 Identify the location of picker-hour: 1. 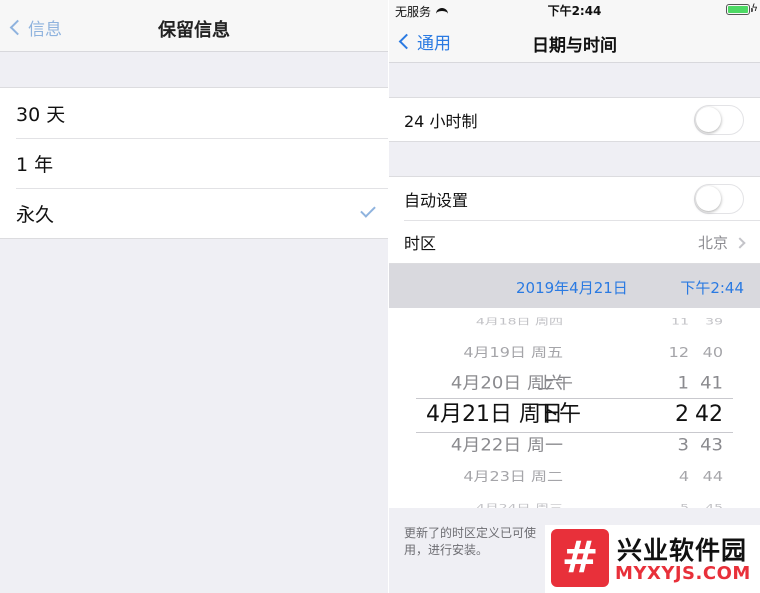
(683, 383).